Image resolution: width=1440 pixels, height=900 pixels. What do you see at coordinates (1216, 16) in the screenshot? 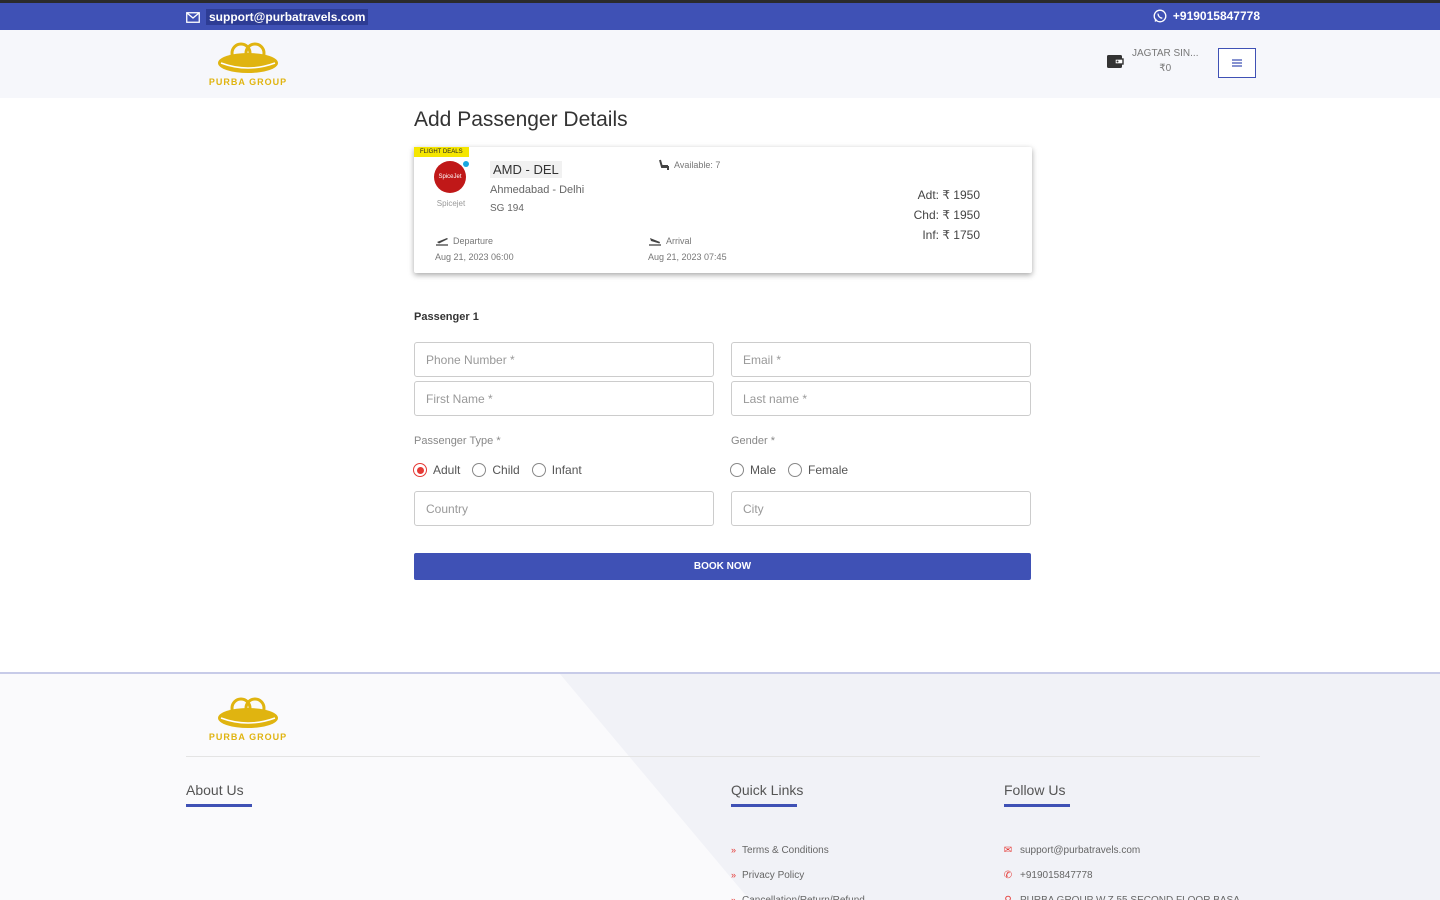
I see `topbar-phone-text: +919015847778` at bounding box center [1216, 16].